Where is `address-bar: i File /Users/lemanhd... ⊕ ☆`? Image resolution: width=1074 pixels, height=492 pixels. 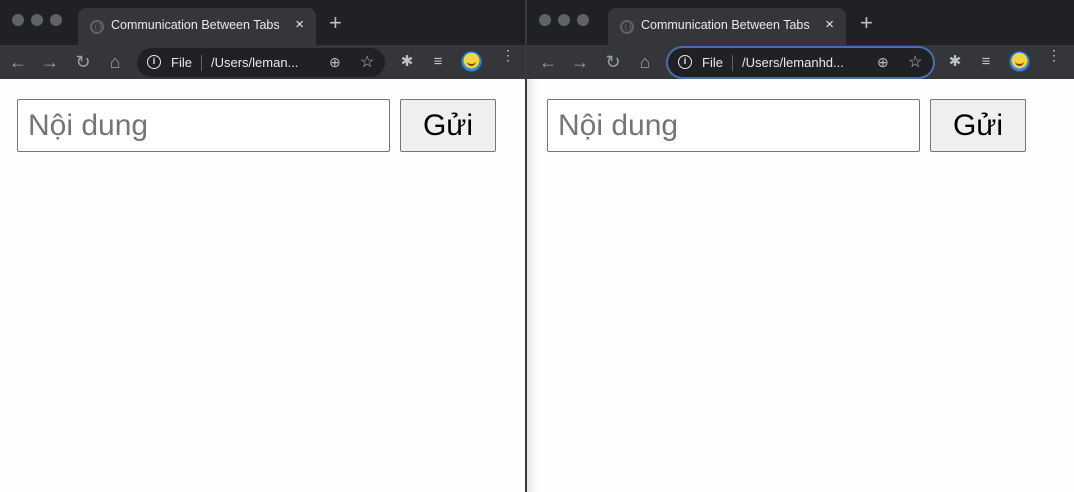
address-bar: i File /Users/lemanhd... ⊕ ☆ is located at coordinates (800, 62).